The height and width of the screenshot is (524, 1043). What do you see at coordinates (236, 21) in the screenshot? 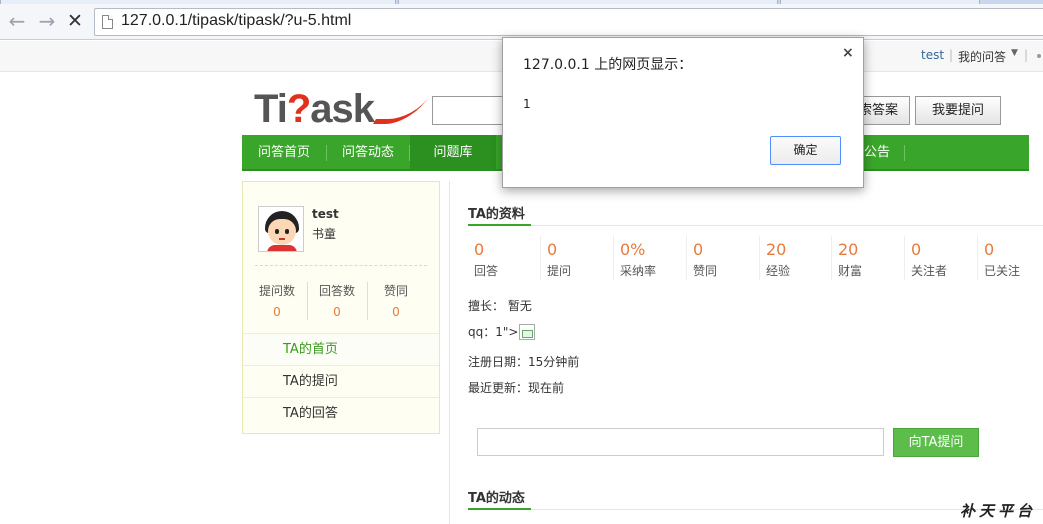
I see `url-text: 127.0.0.1/tipask/tipask/?u-5.html` at bounding box center [236, 21].